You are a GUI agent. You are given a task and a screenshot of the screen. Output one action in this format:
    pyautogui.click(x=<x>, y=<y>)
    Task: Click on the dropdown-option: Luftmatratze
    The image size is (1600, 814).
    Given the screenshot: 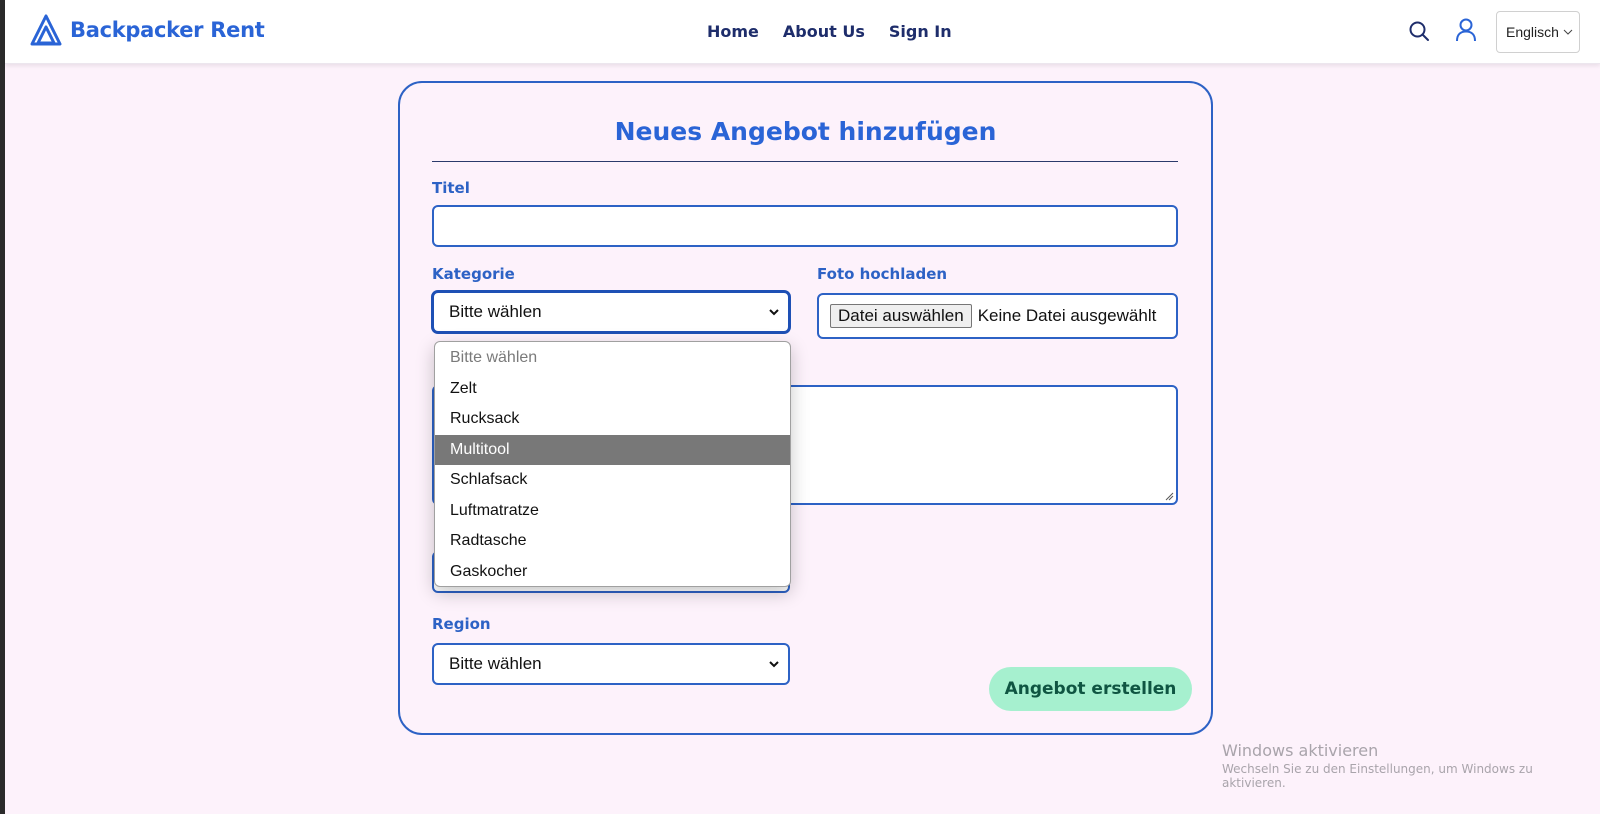 What is the action you would take?
    pyautogui.click(x=612, y=511)
    